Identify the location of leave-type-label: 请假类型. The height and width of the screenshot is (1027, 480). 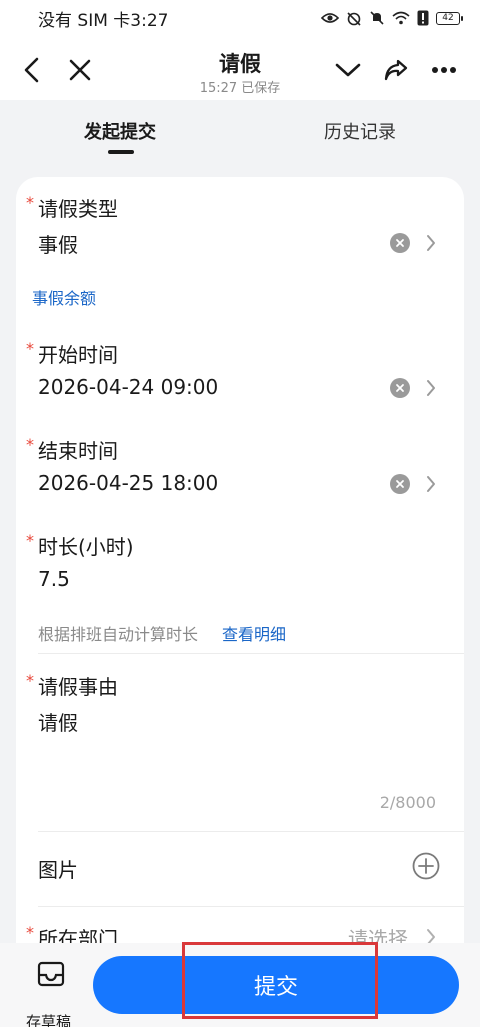
(78, 209).